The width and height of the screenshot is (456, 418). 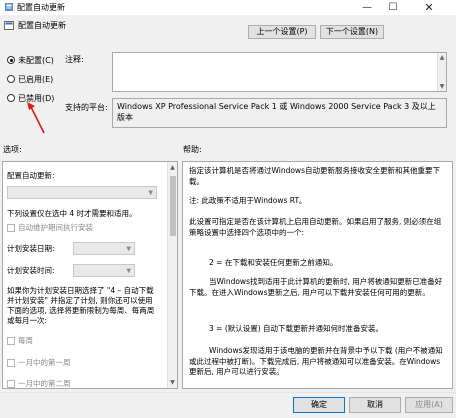 I want to click on note-line-2: 并计划安装" 并指定了计划, 则你还可以使用, so click(x=80, y=300).